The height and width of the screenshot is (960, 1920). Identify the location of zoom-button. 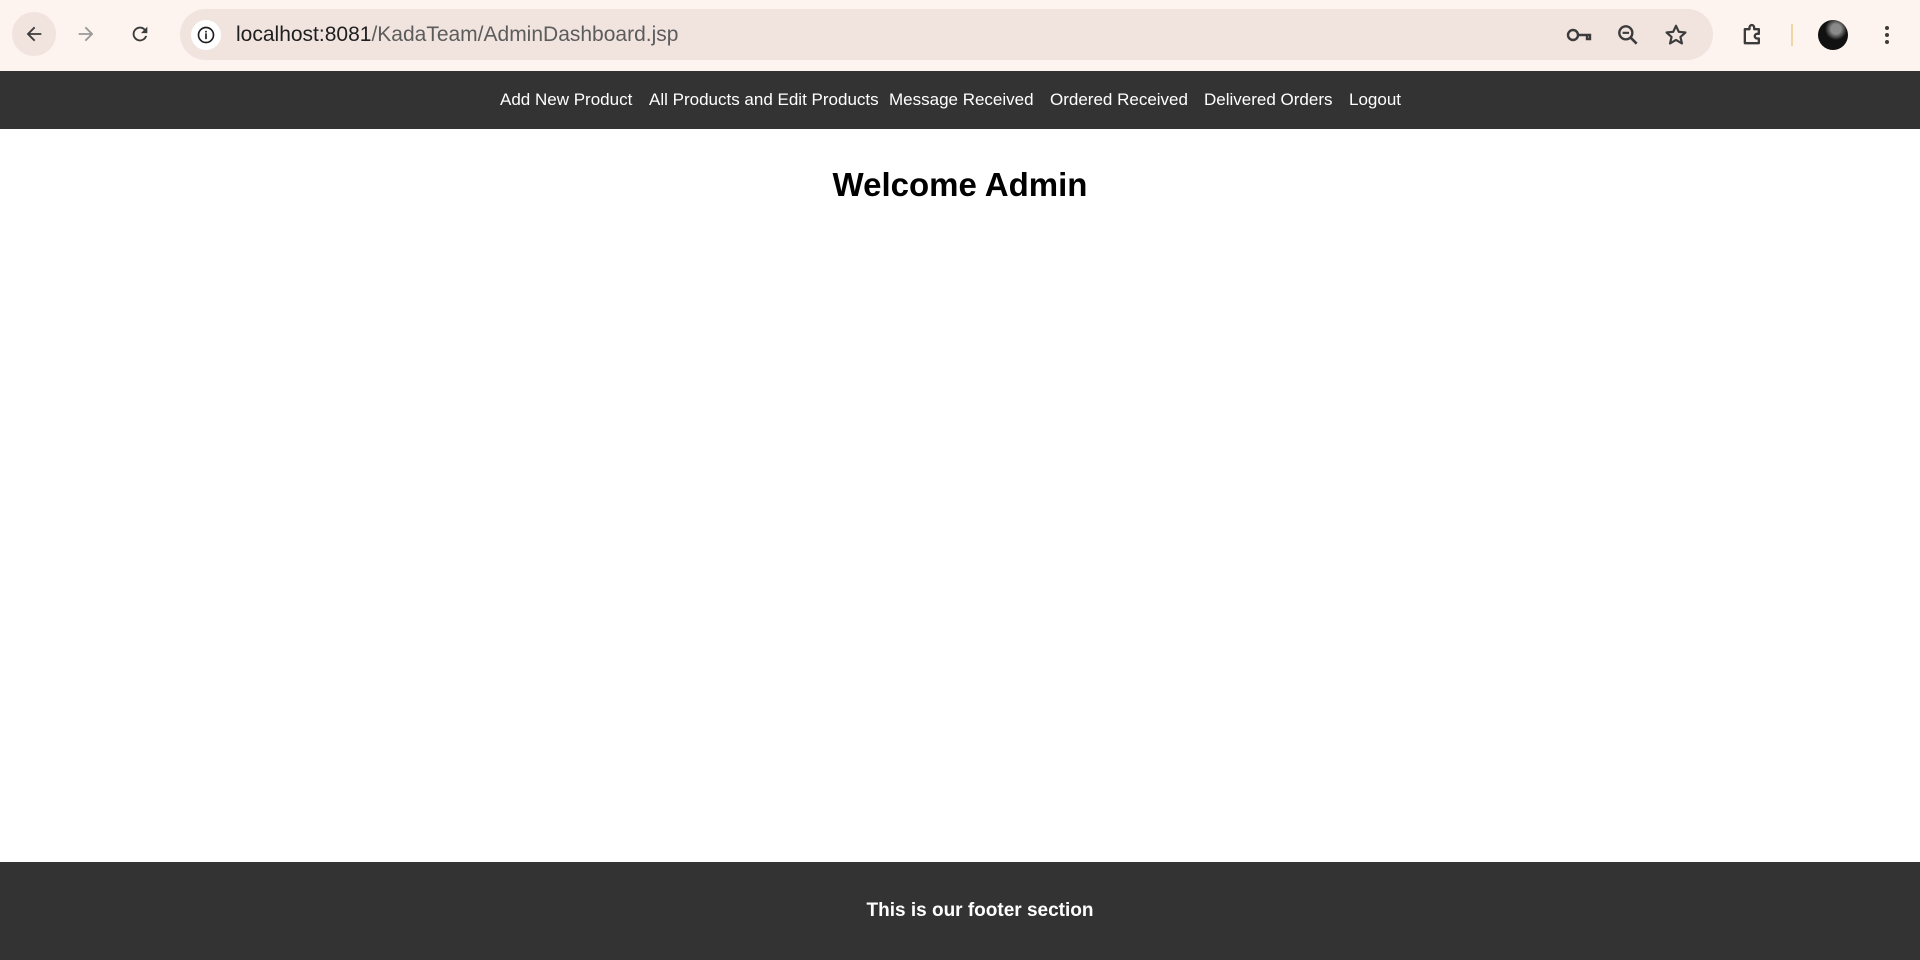
(1628, 35).